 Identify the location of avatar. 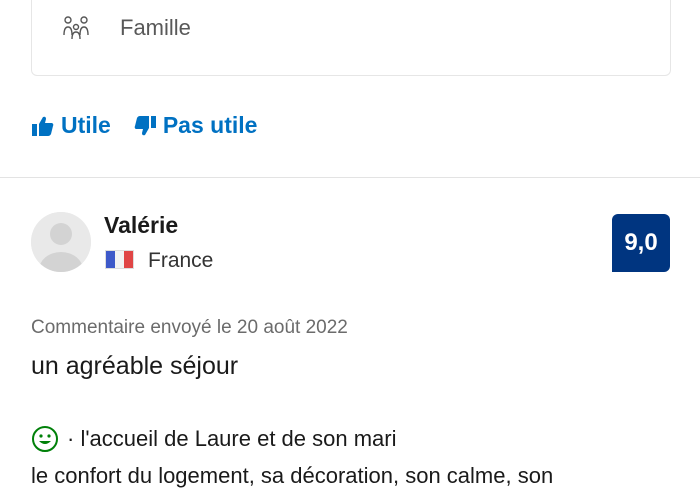
(61, 242).